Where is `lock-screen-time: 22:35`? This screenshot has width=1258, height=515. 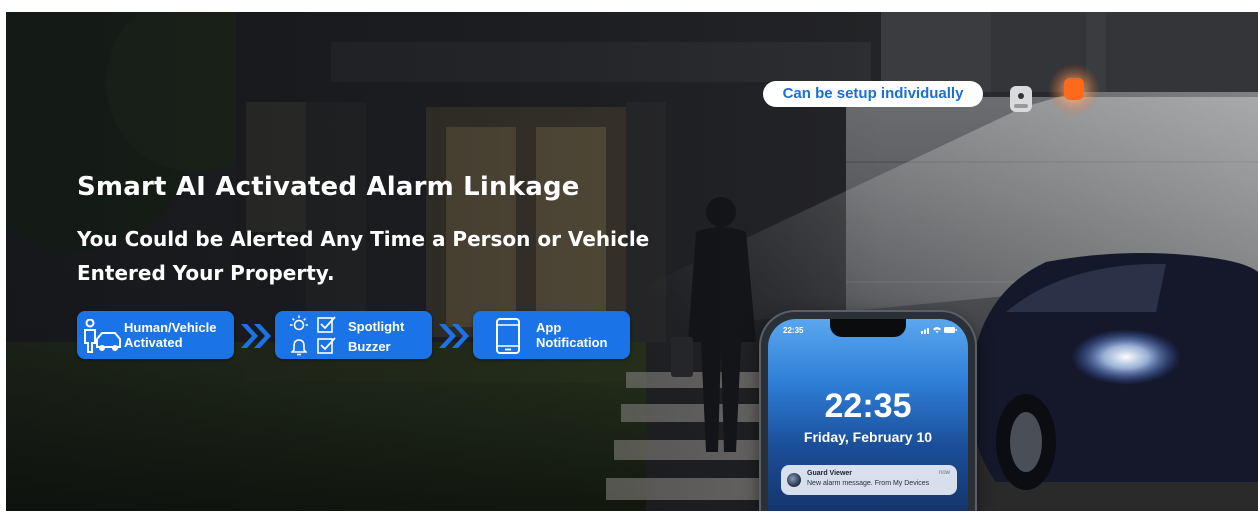 lock-screen-time: 22:35 is located at coordinates (868, 406).